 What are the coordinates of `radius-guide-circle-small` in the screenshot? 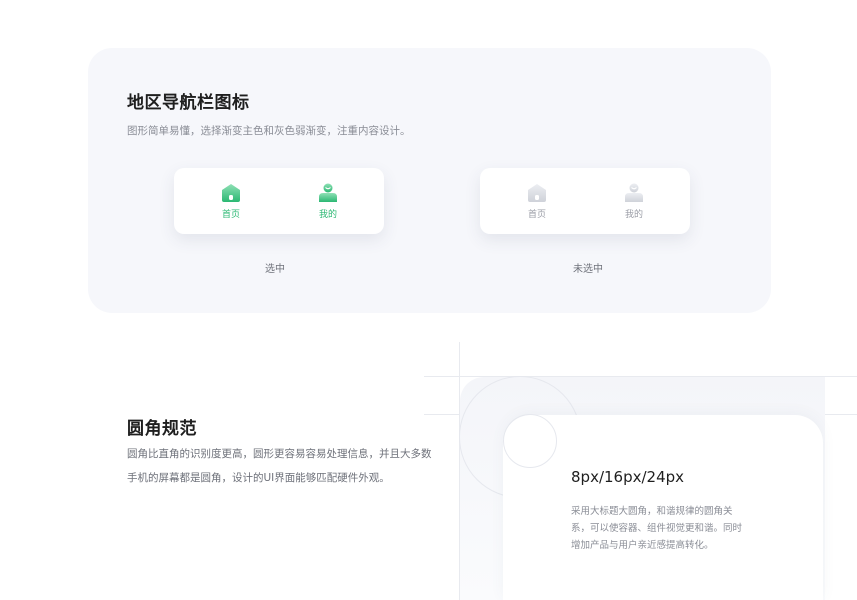 It's located at (530, 441).